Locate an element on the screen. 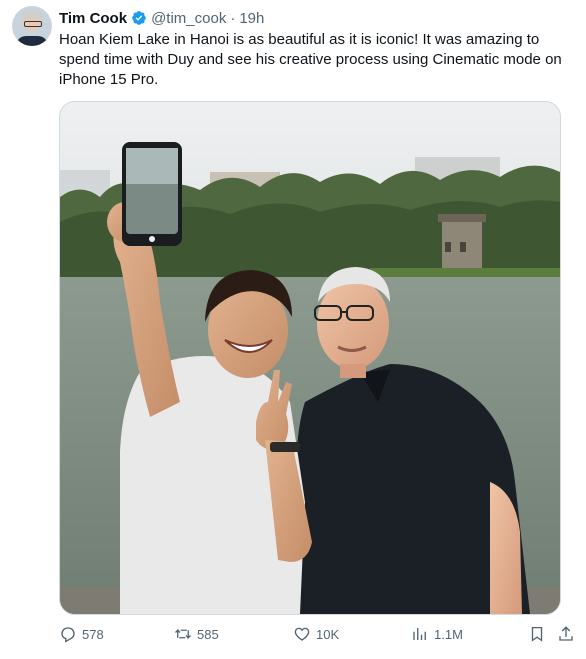  views-button: 1.1M is located at coordinates (437, 634).